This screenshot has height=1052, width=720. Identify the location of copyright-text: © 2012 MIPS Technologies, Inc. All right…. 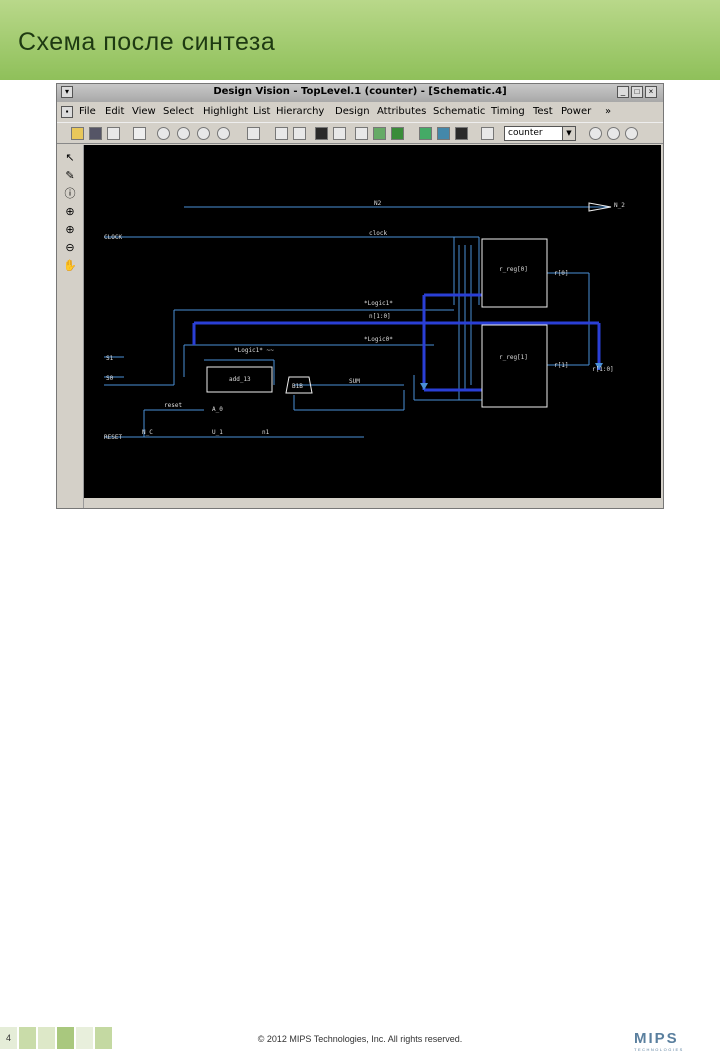
(360, 1039).